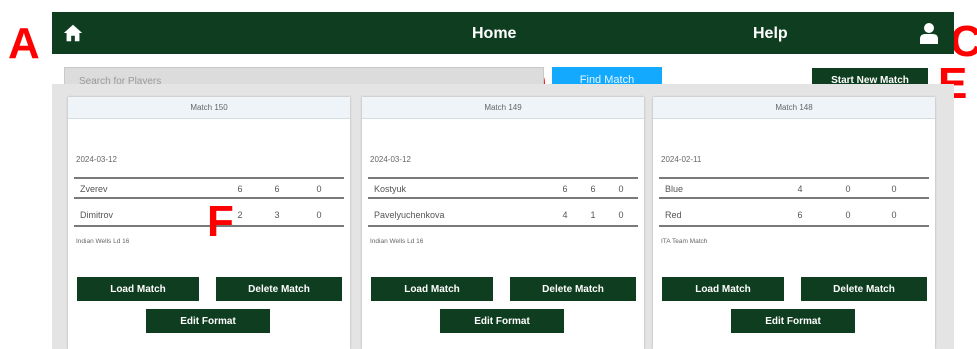  I want to click on match-title: Match 150, so click(209, 108).